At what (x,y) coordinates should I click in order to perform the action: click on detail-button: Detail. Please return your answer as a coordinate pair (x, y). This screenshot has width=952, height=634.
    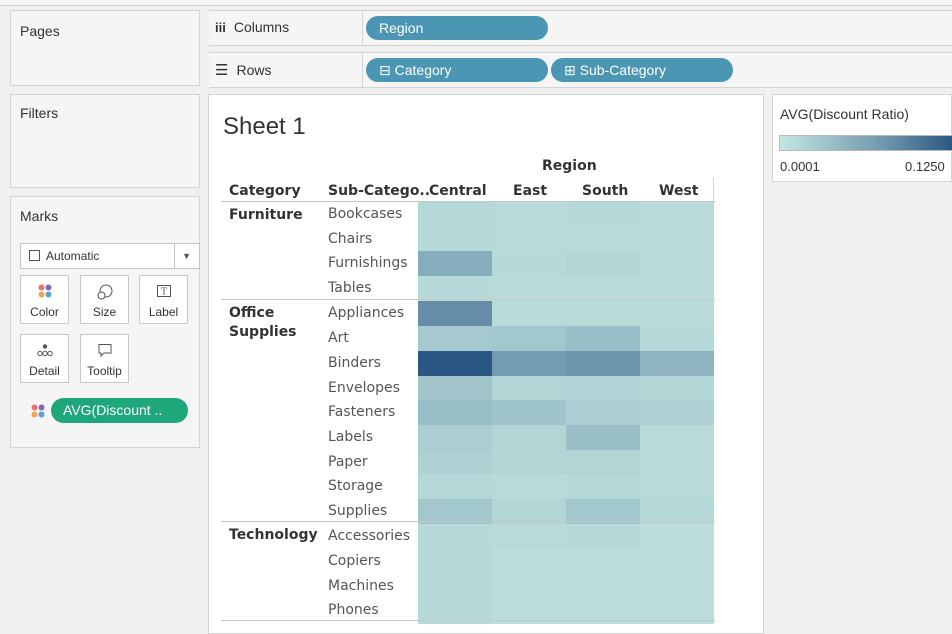
    Looking at the image, I should click on (44, 358).